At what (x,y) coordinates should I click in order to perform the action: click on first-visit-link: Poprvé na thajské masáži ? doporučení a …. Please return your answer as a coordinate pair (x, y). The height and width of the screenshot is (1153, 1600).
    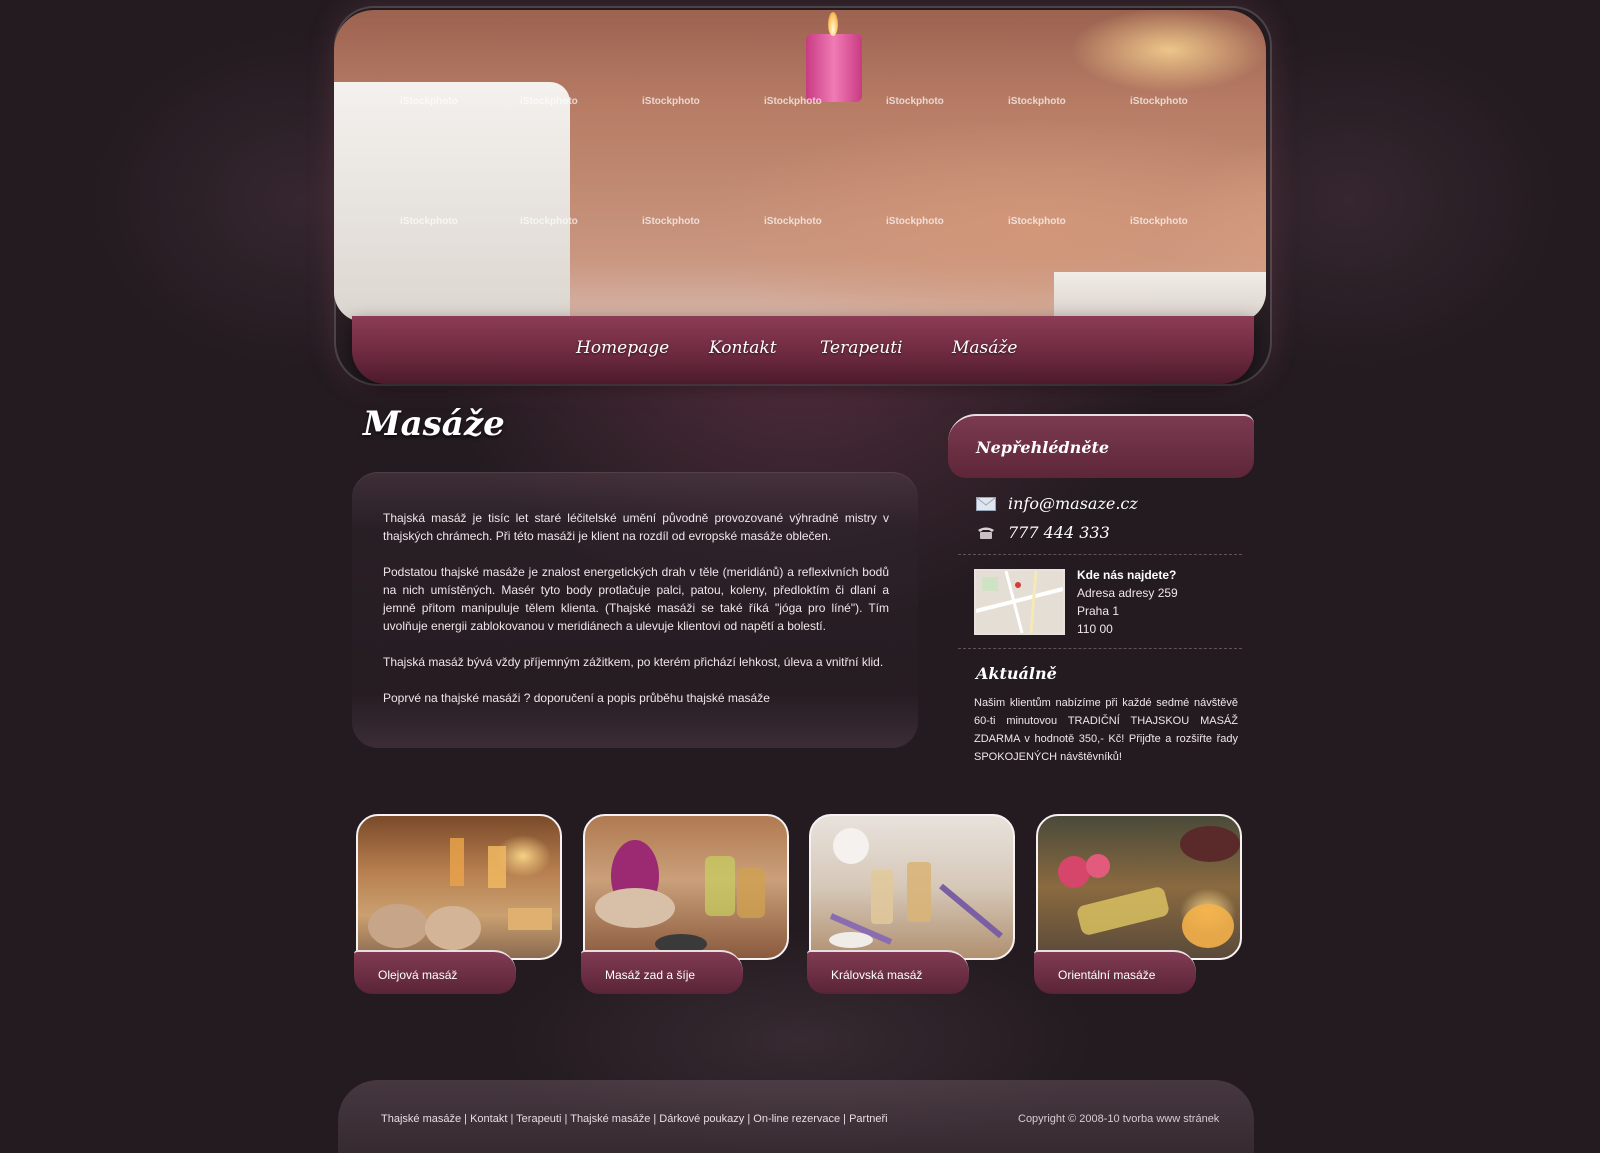
    Looking at the image, I should click on (576, 698).